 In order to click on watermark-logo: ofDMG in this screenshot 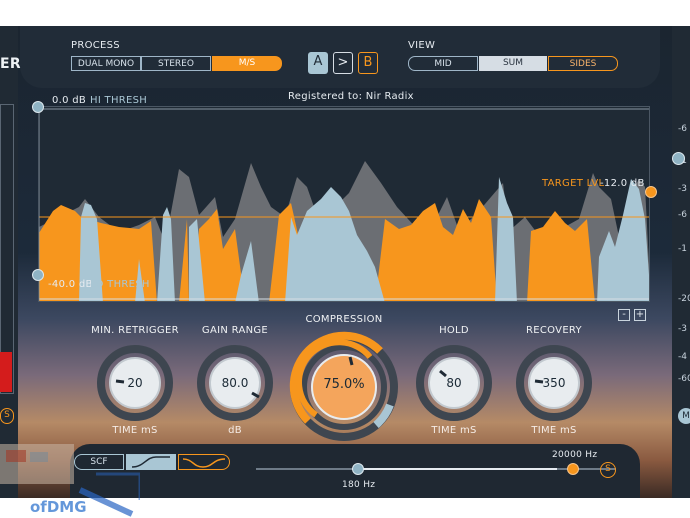, I will do `click(71, 474)`.